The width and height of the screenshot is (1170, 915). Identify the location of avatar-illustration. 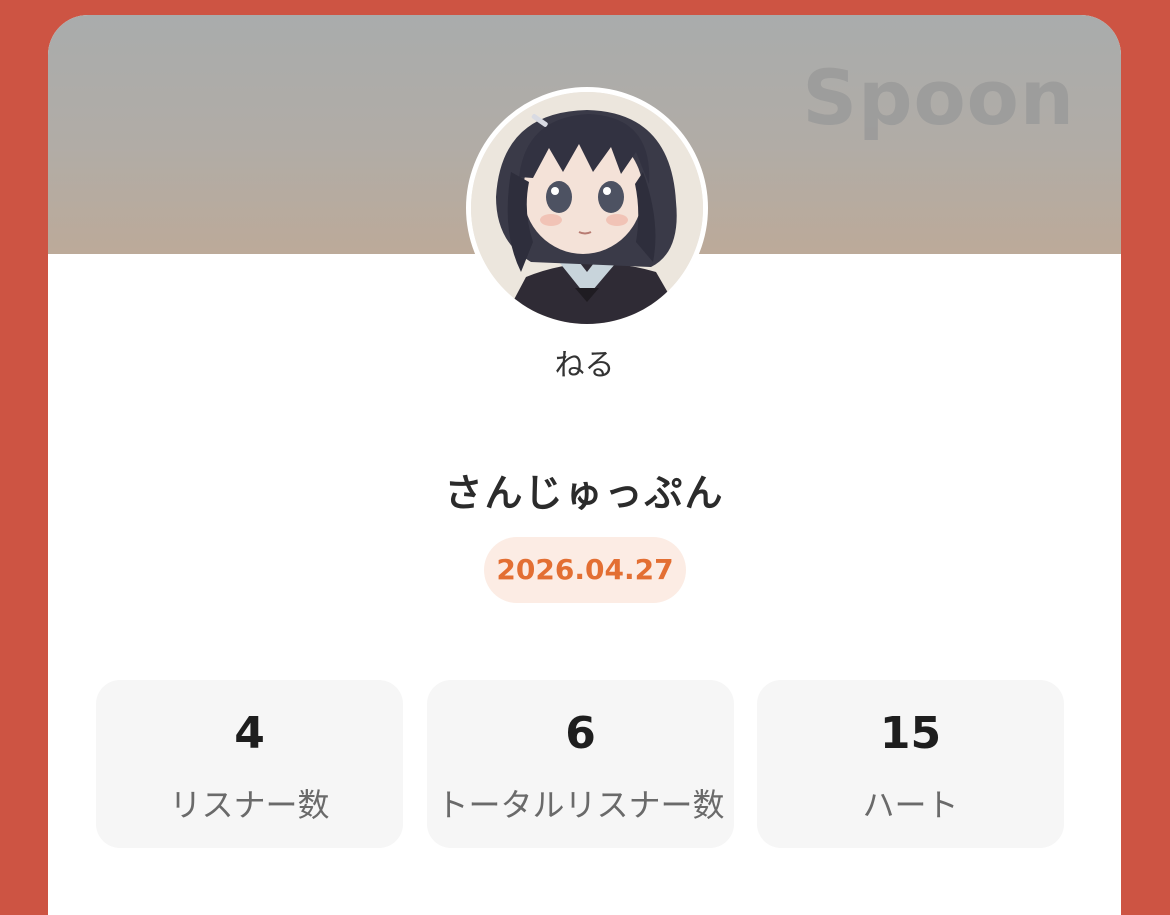
(587, 208).